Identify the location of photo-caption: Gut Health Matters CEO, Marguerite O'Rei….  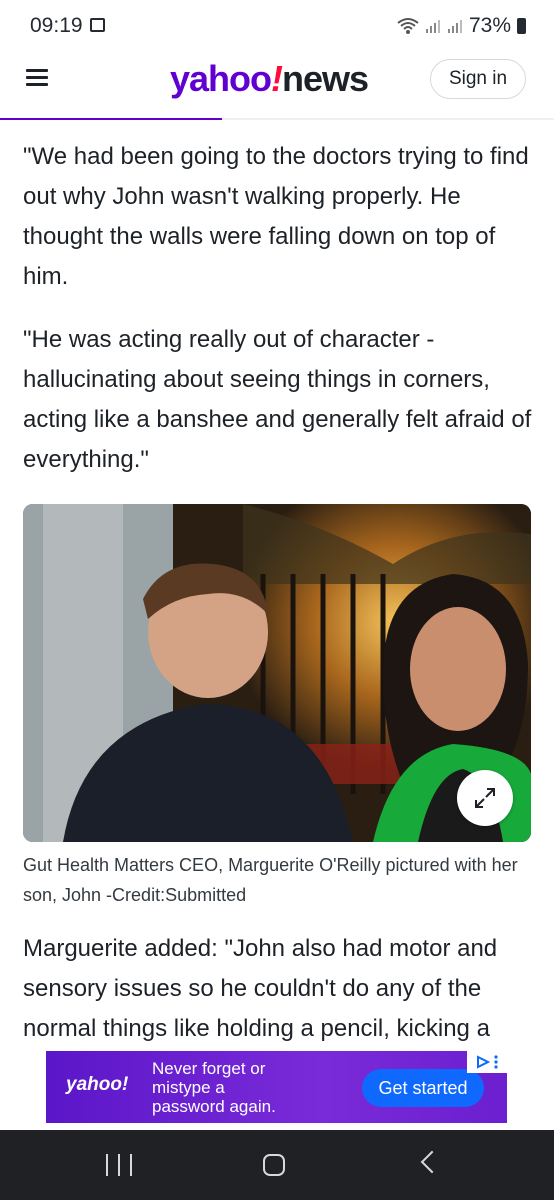
(270, 880).